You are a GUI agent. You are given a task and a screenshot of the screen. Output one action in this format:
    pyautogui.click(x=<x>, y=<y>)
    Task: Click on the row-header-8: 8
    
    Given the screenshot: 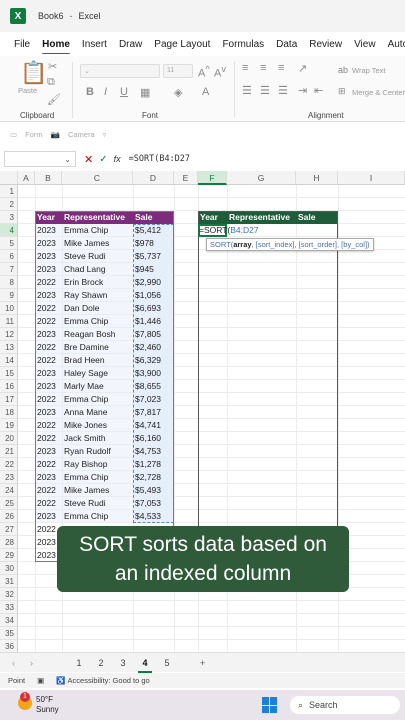 What is the action you would take?
    pyautogui.click(x=9, y=282)
    